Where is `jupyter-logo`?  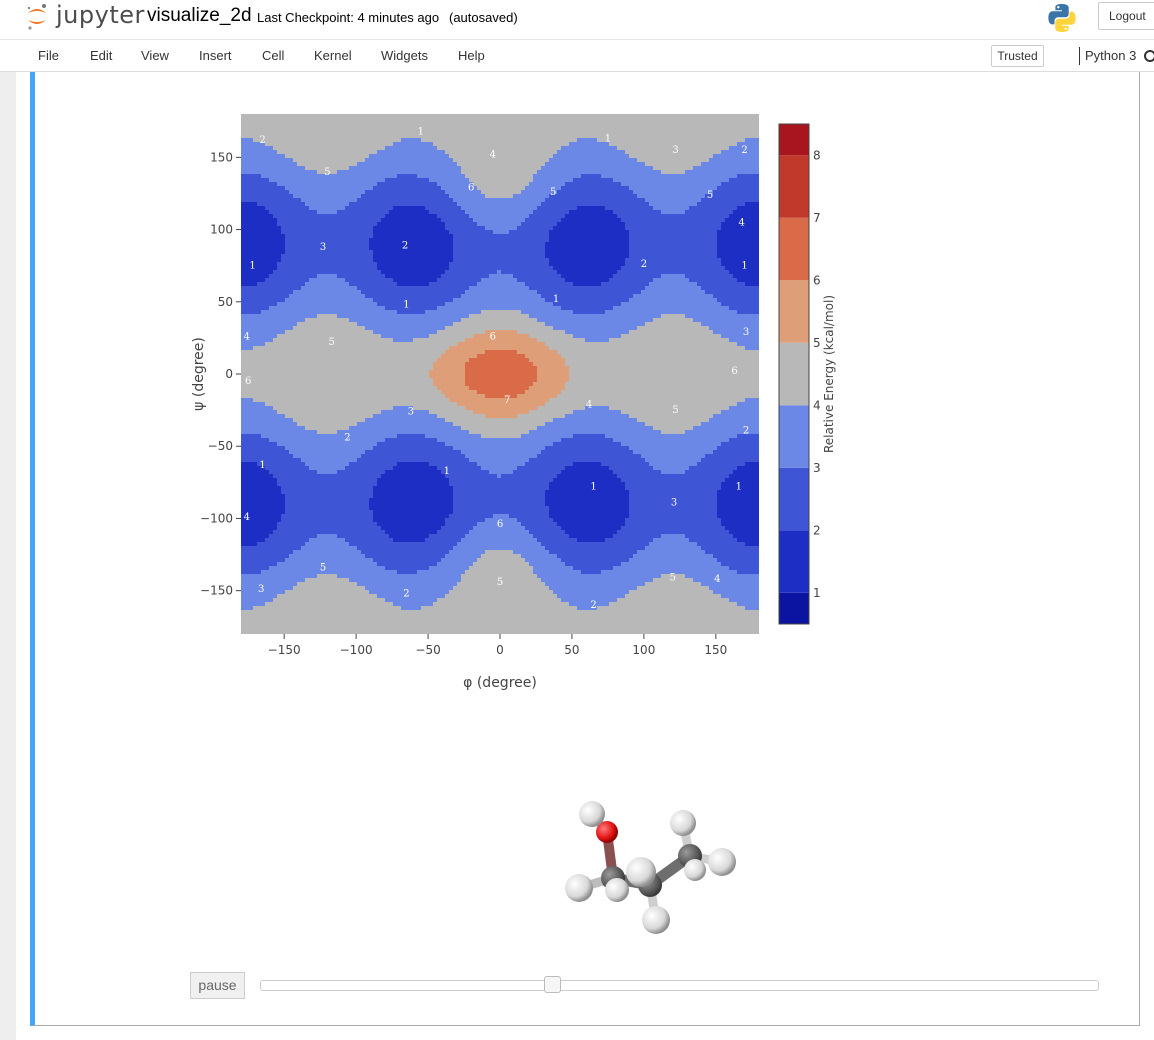
jupyter-logo is located at coordinates (40, 19).